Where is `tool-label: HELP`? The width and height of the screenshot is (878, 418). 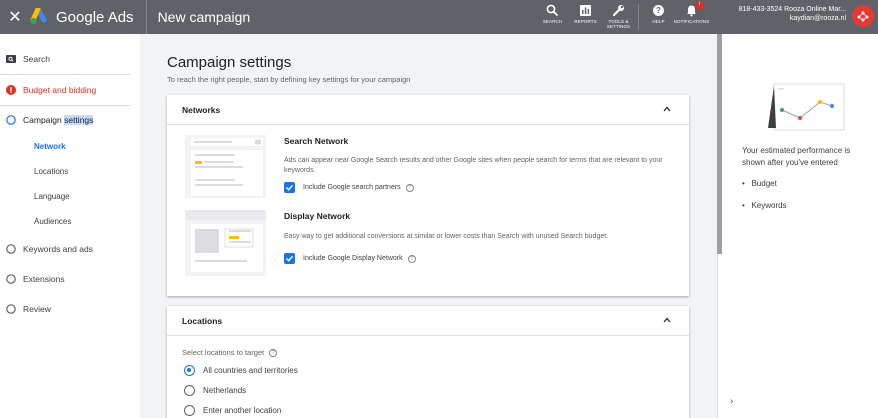 tool-label: HELP is located at coordinates (658, 21).